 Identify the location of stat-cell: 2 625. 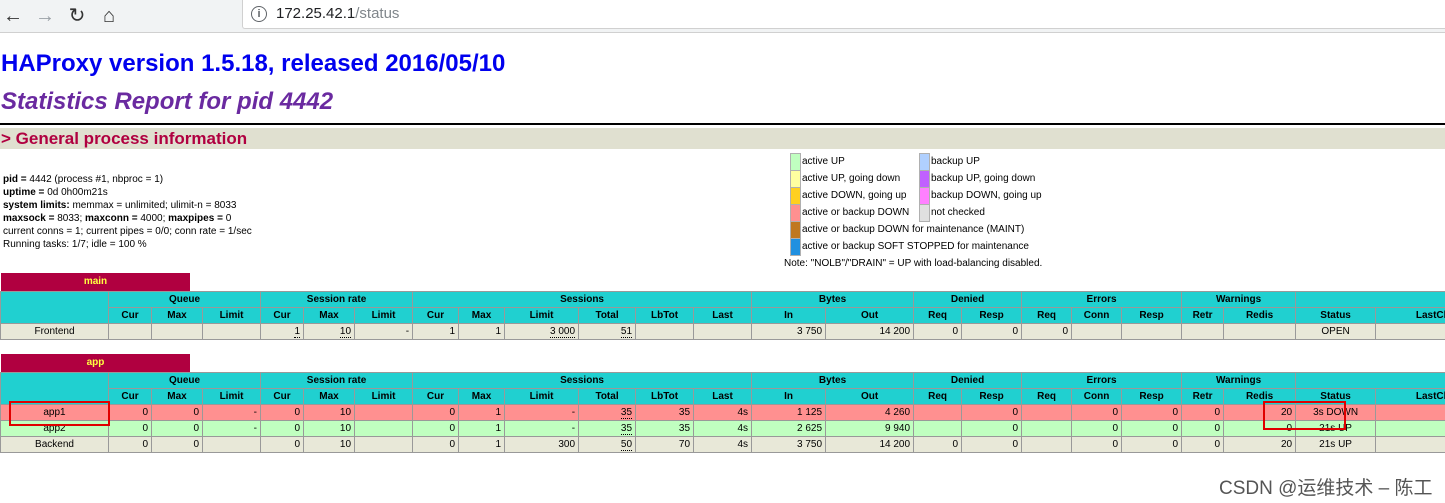
(789, 428).